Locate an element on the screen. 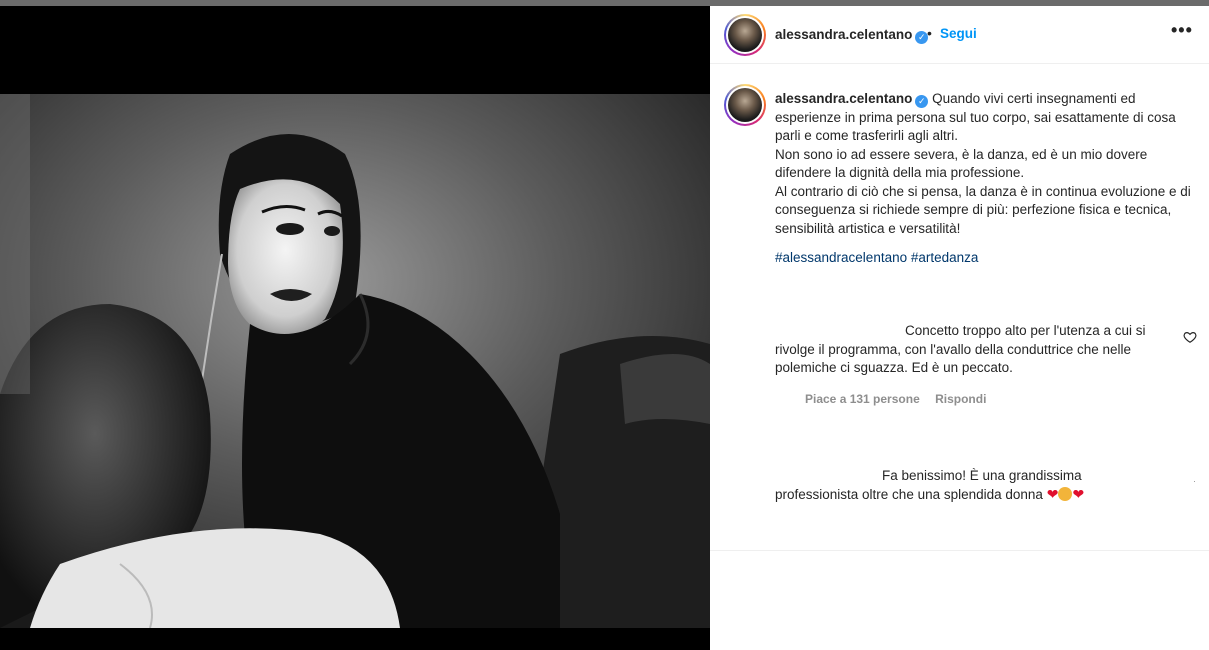 The image size is (1209, 650). post-header: alessandra.celentano ✓ • Segui ••• is located at coordinates (959, 35).